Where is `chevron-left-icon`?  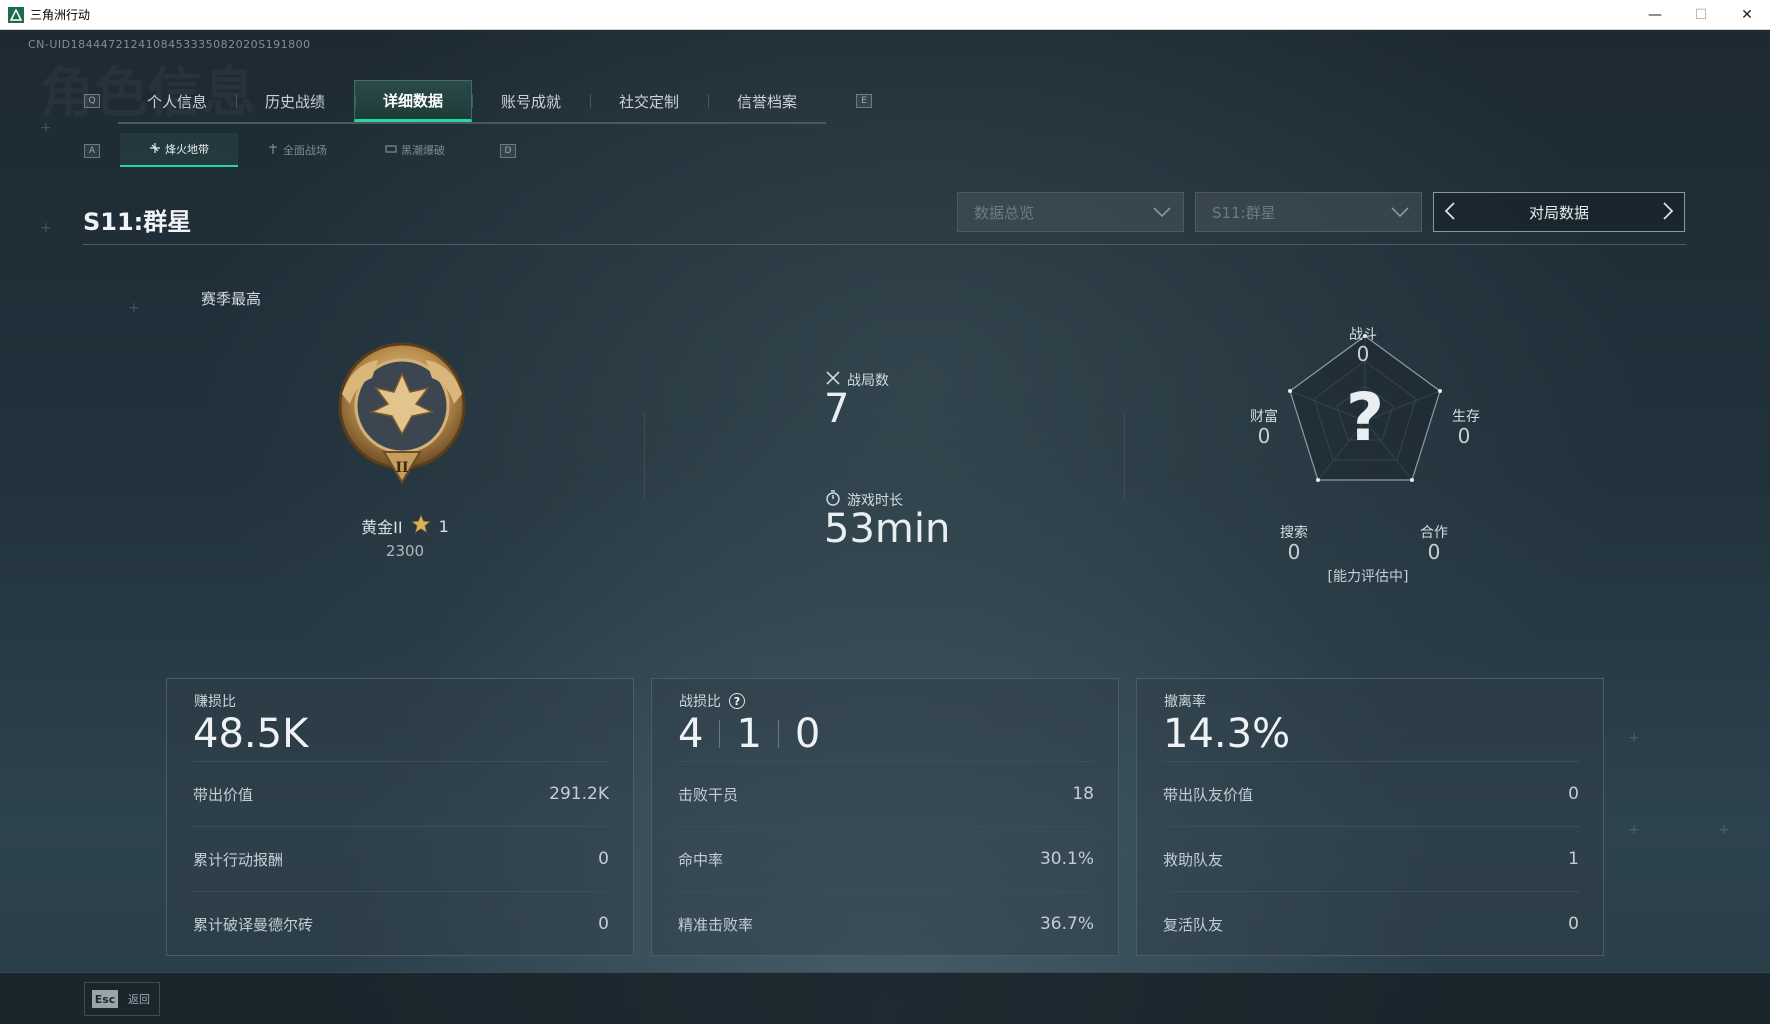
chevron-left-icon is located at coordinates (1450, 213).